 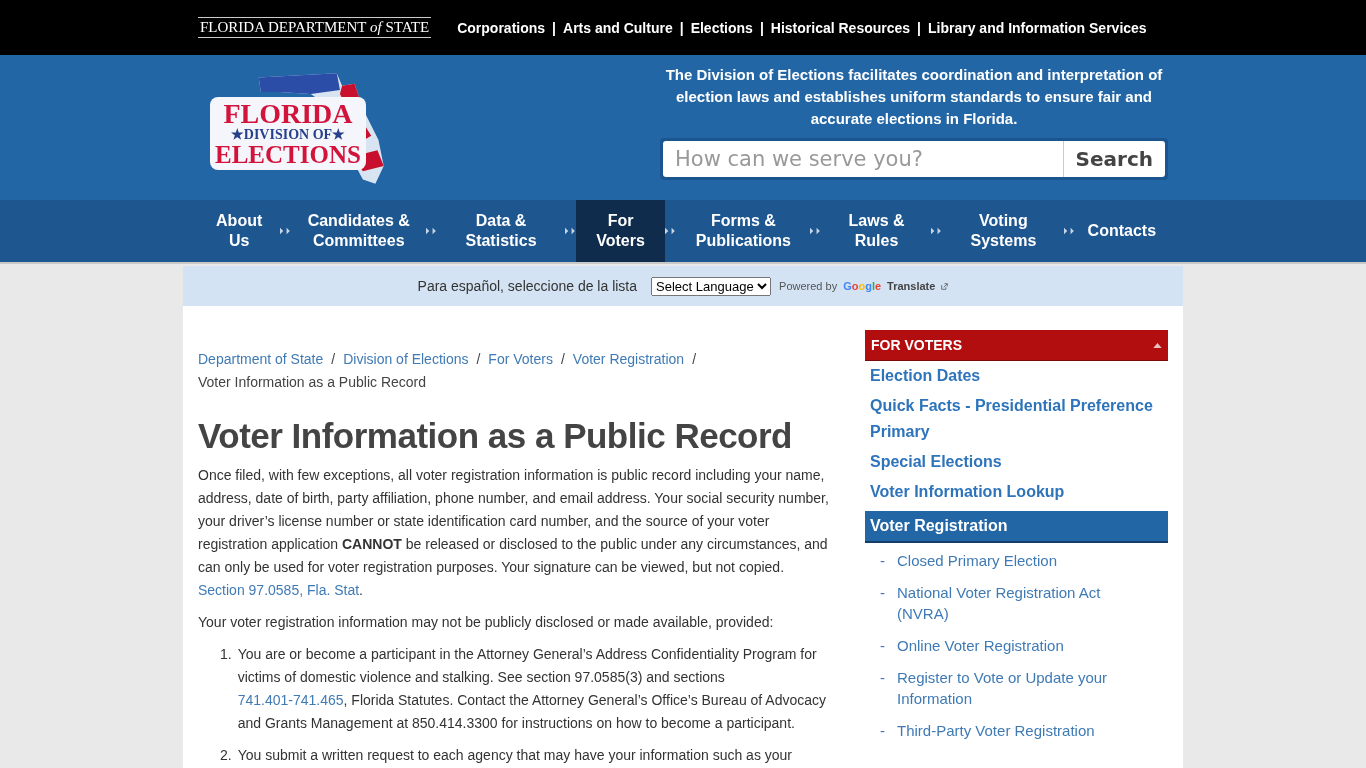 I want to click on list-item-text: You are or become a participant in the Attorney General’s Address Confidentiality Program for victims of domestic violence and stalking. See section 97.0585(3) and sections 741.401-741.465, Florida Statutes. Contact the Attorney General’s Office’s Bureau of Advocacy and Grants Management at 850.414.3300 for instructions on how to become a participant., so click(x=532, y=689).